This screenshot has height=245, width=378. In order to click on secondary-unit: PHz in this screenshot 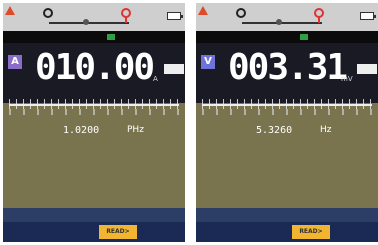, I will do `click(135, 130)`.